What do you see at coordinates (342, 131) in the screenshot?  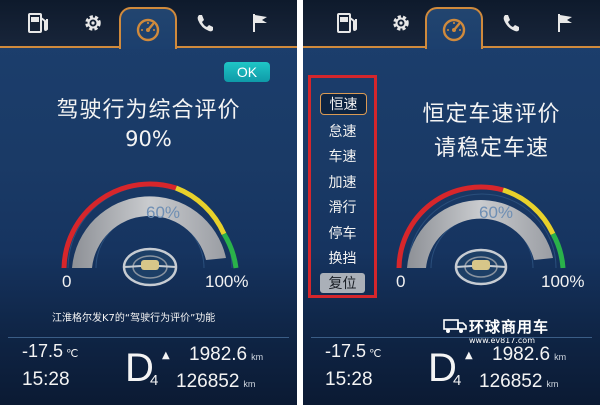 I see `menu-item-idle: 怠速` at bounding box center [342, 131].